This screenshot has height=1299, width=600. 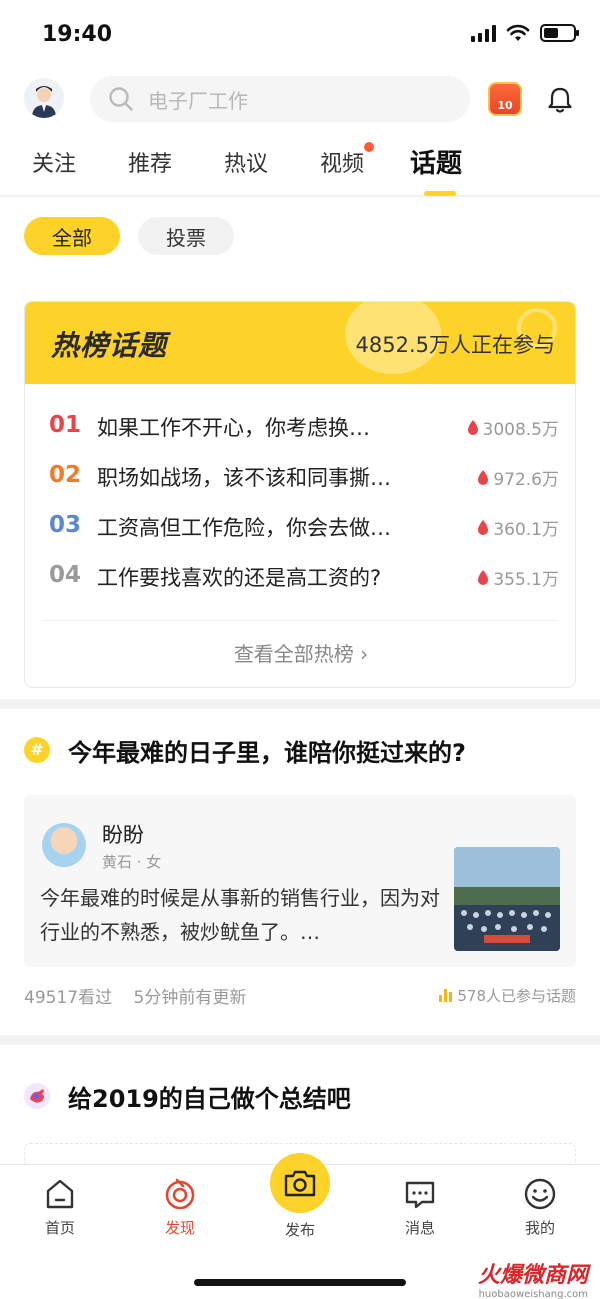 I want to click on tab-video: 视频, so click(x=347, y=160).